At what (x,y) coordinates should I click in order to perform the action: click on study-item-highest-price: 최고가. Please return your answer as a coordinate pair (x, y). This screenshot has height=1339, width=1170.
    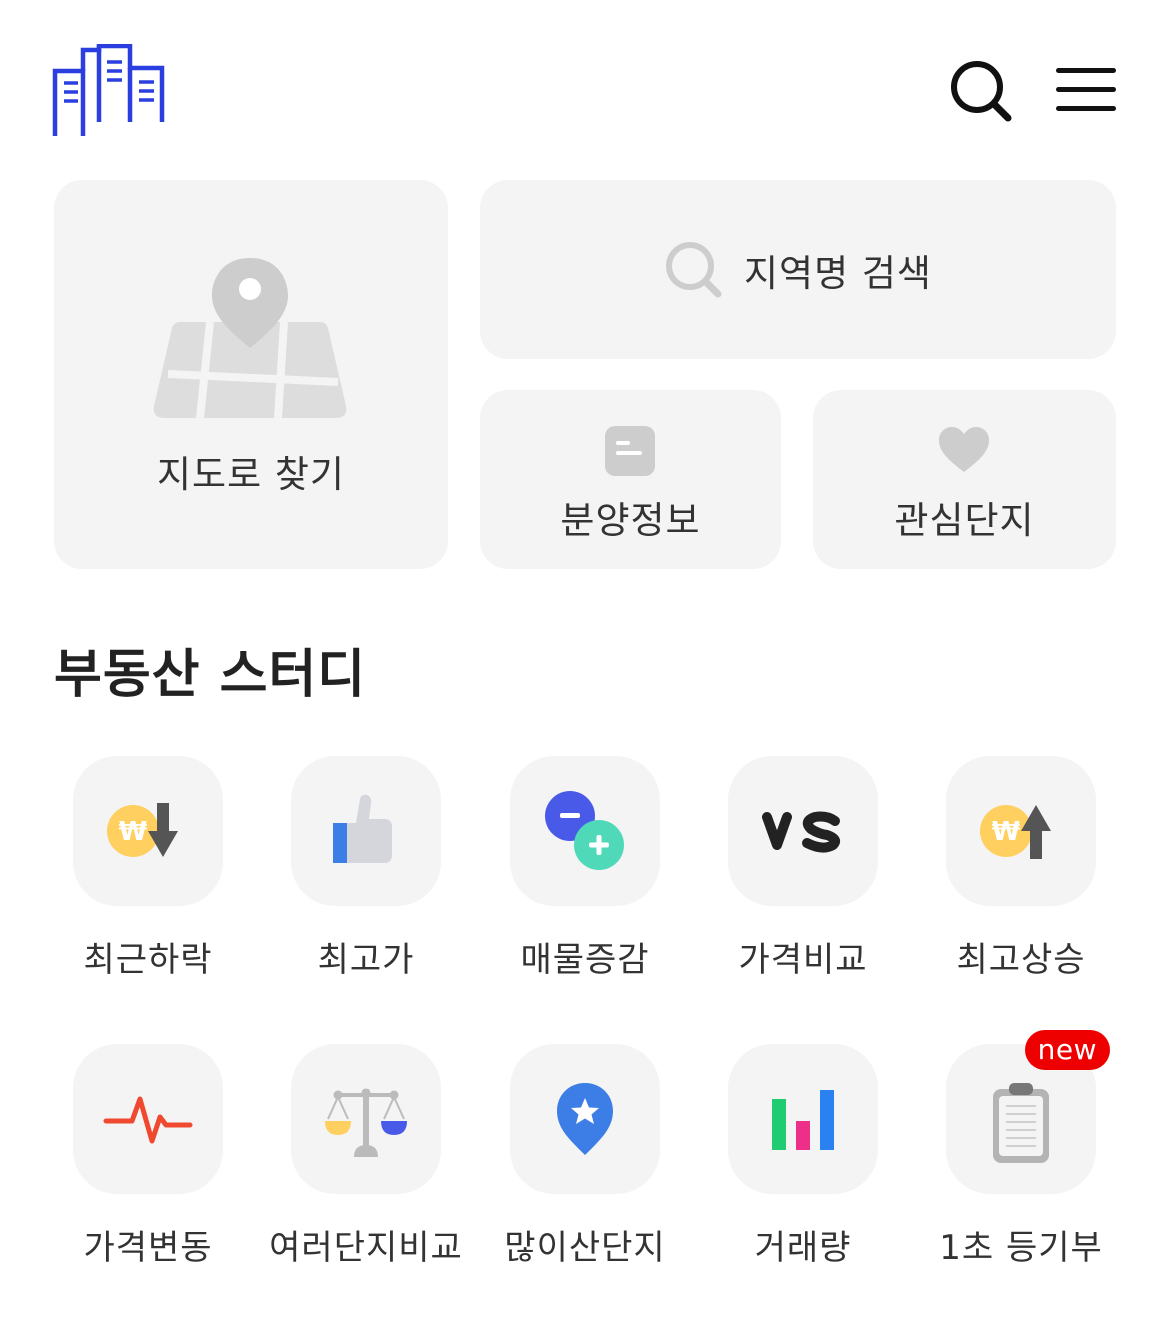
    Looking at the image, I should click on (366, 871).